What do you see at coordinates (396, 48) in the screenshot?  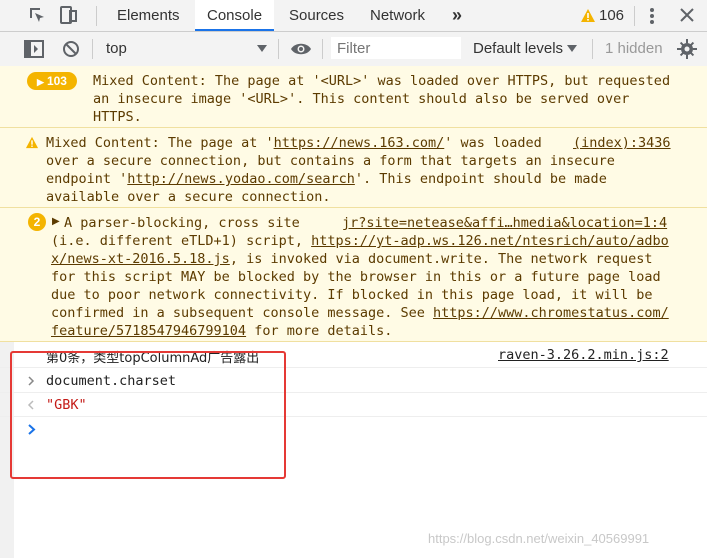 I see `filter-input` at bounding box center [396, 48].